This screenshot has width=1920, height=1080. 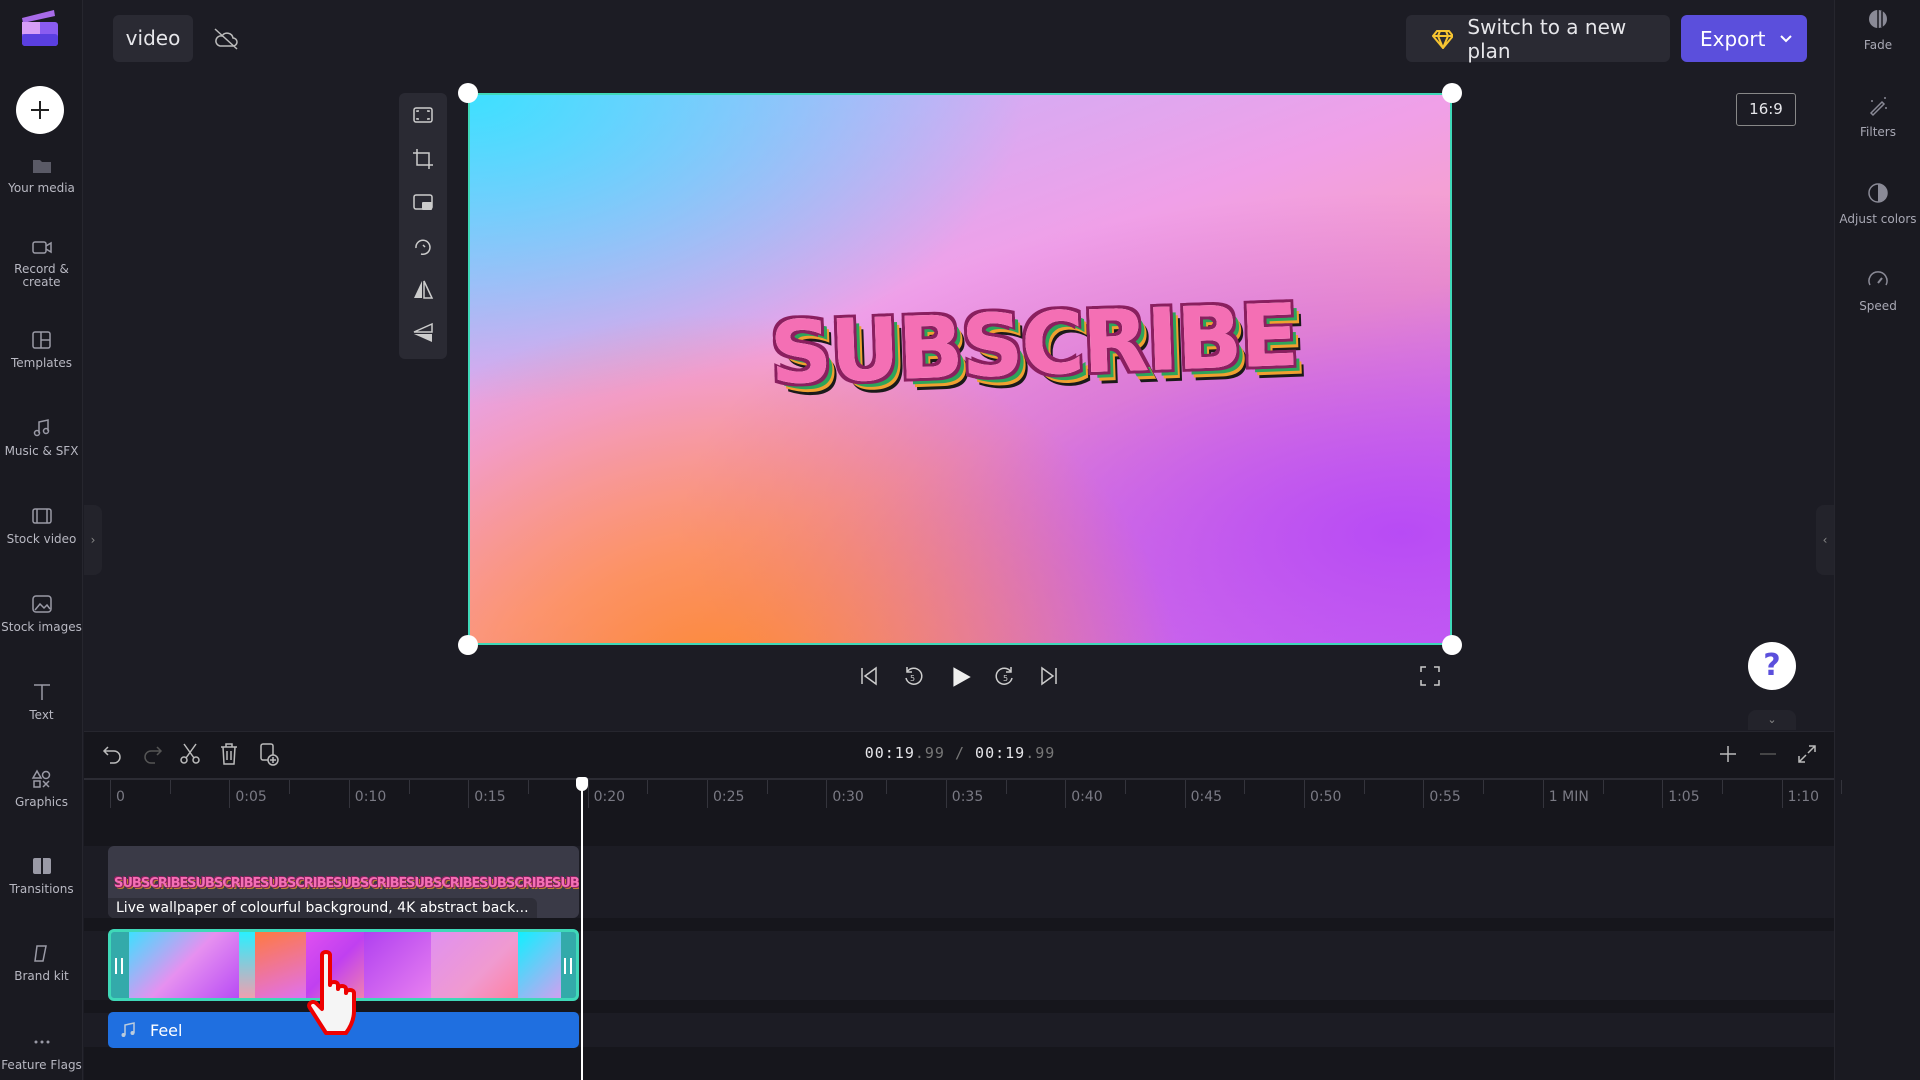 I want to click on right-panel: Fade Filters Adjust colors Speed, so click(x=1877, y=540).